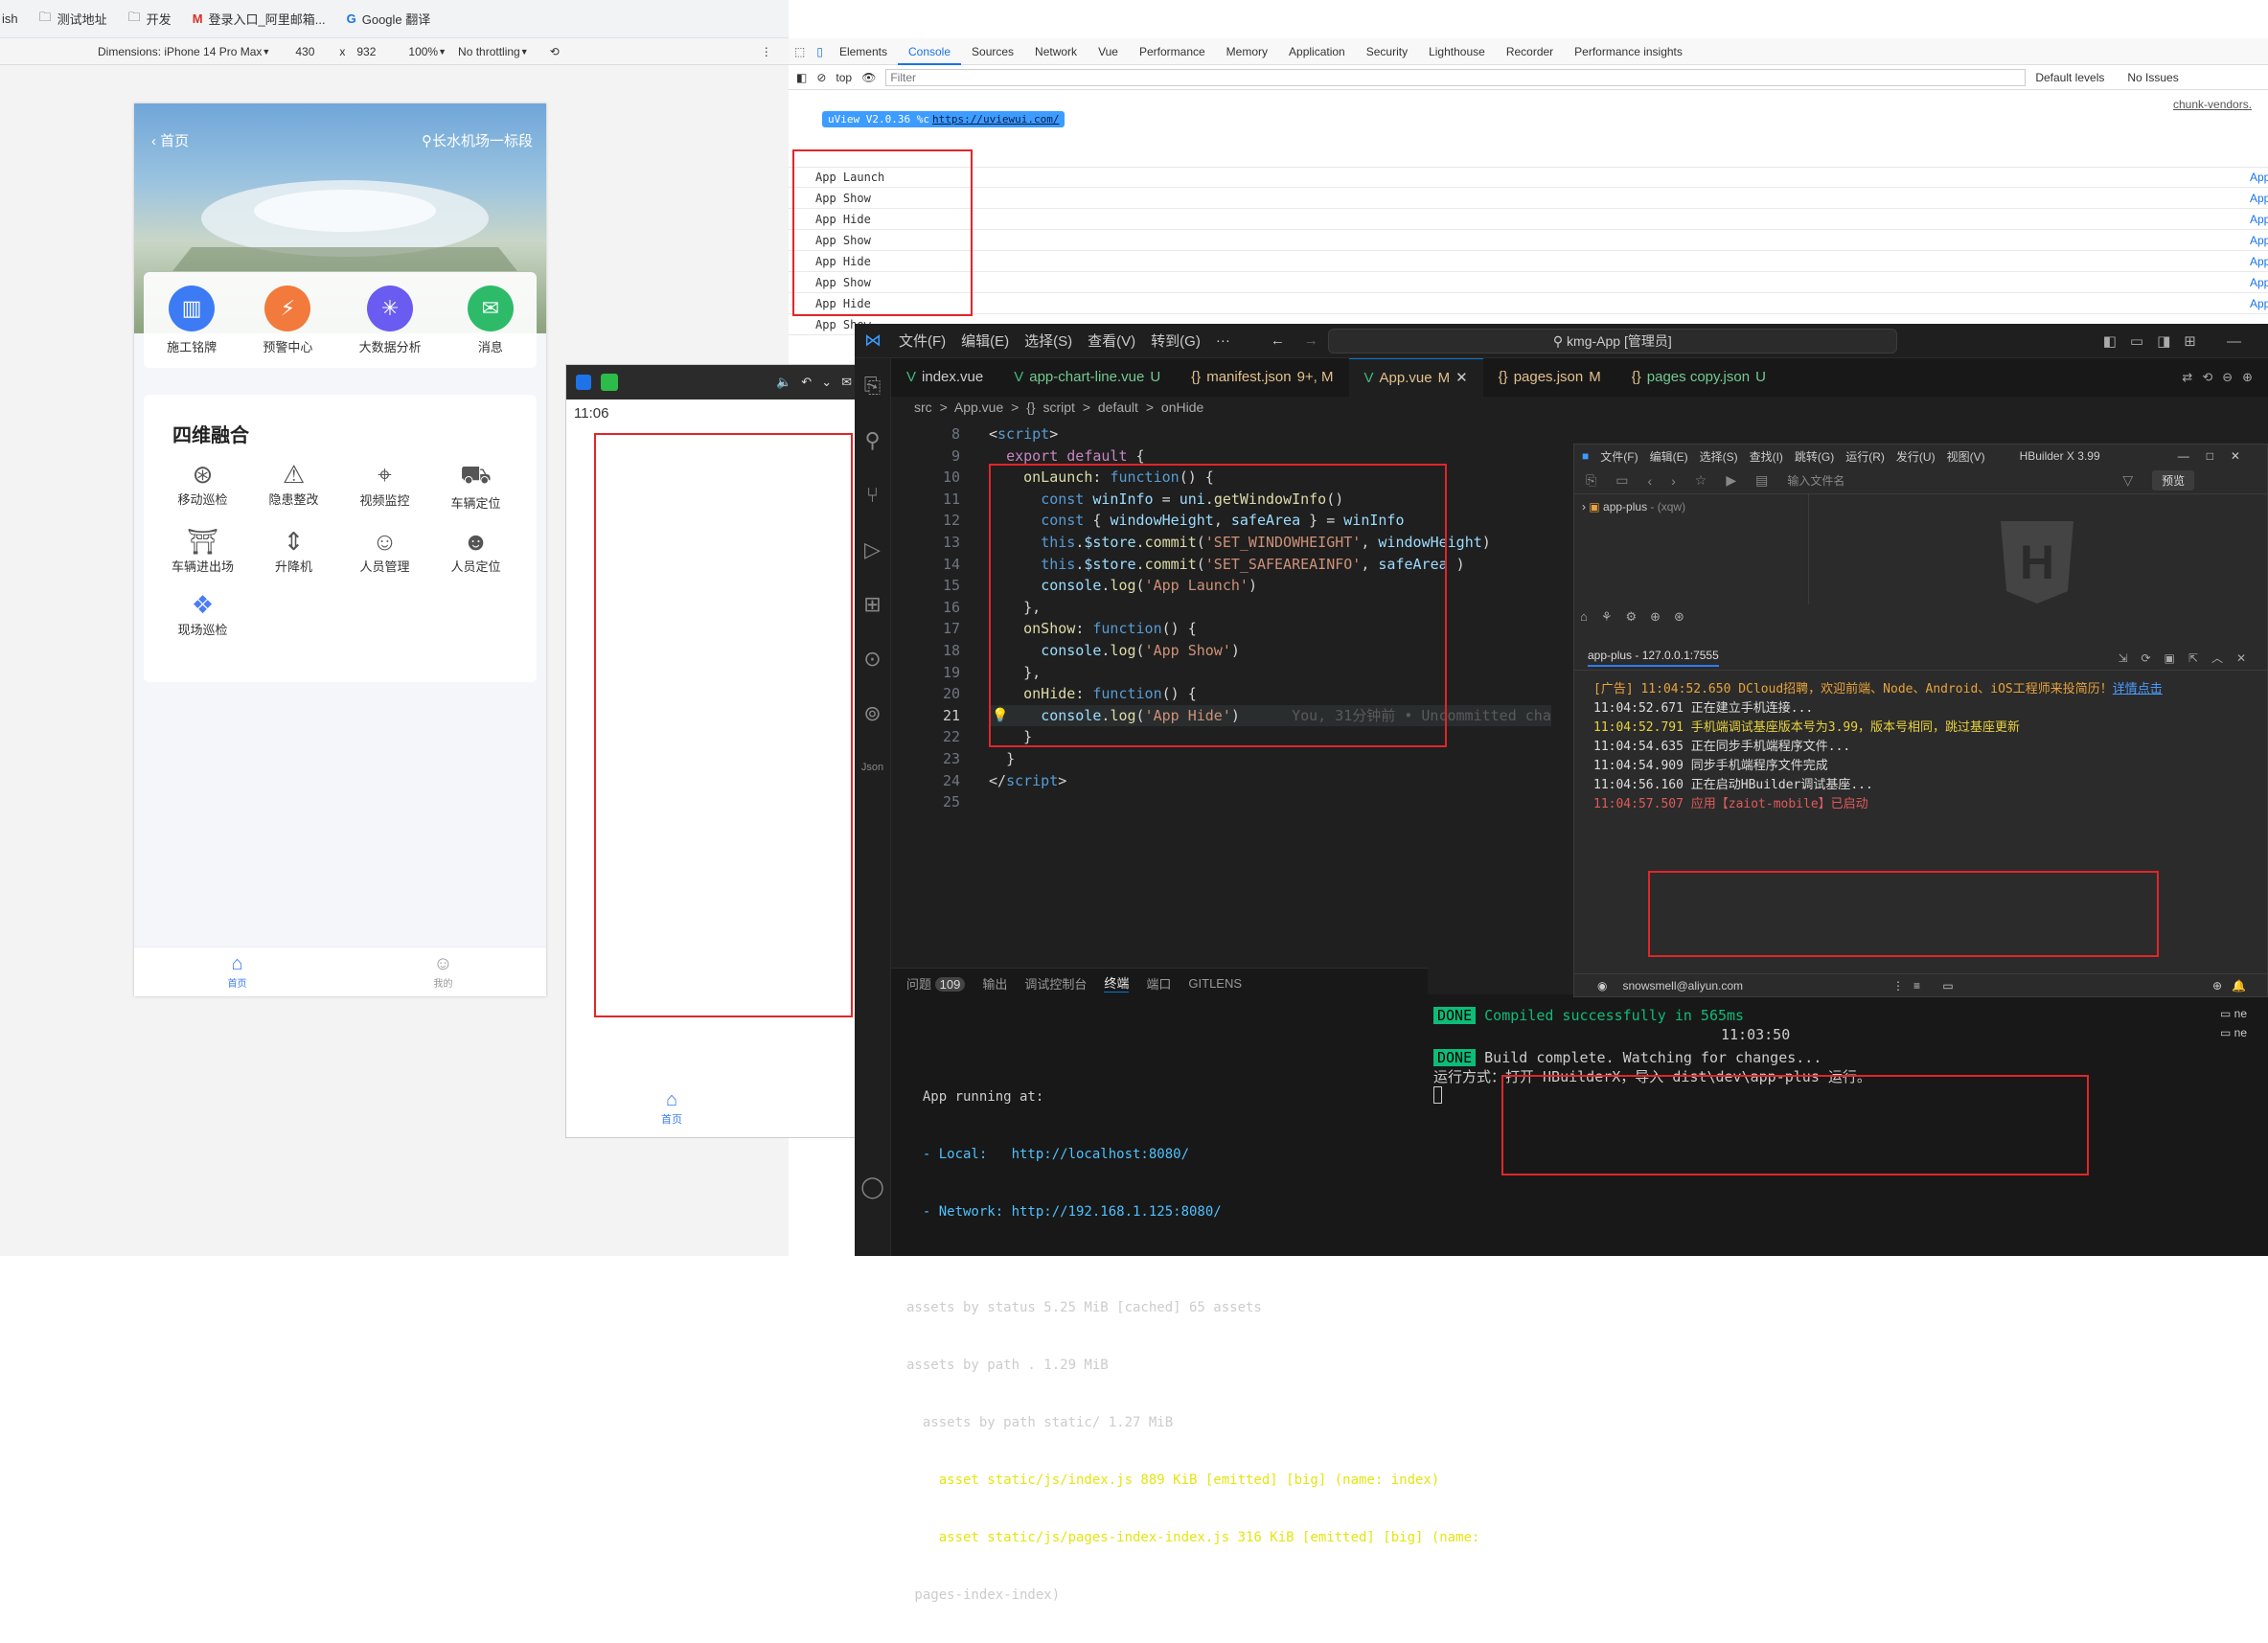  Describe the element at coordinates (73, 19) in the screenshot. I see `bookmark-item: 🗀 测试地址` at that location.